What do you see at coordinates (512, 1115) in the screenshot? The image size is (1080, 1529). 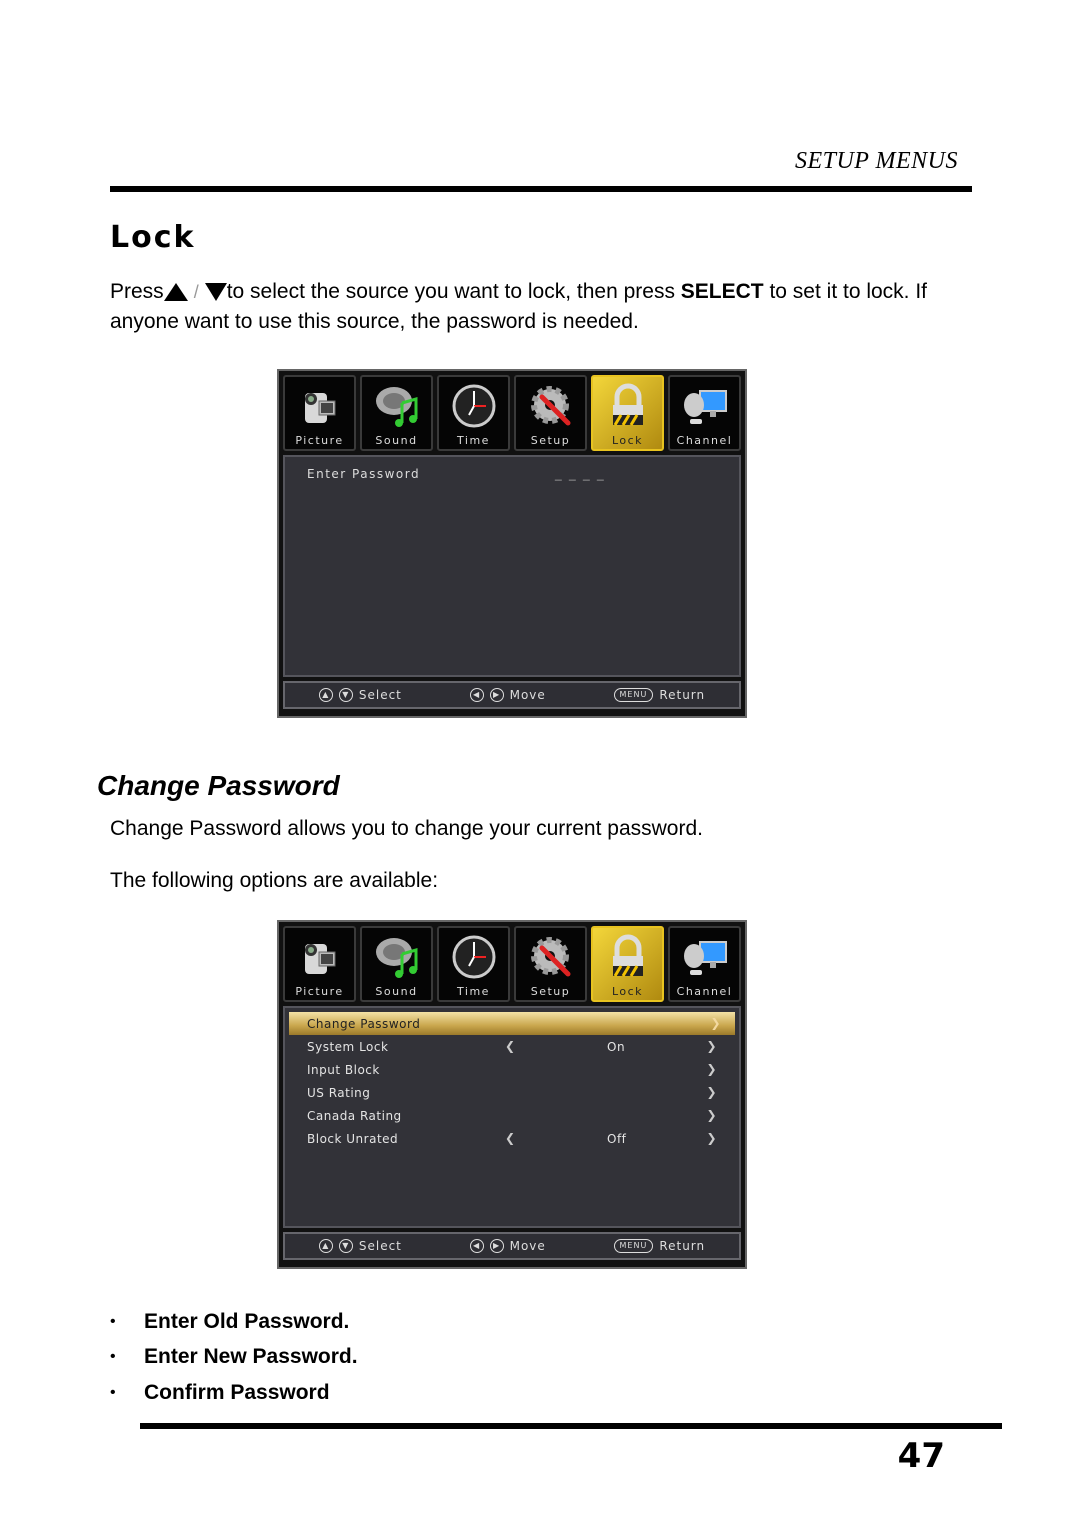 I see `menu-item-canada-rating: Canada Rating ❯` at bounding box center [512, 1115].